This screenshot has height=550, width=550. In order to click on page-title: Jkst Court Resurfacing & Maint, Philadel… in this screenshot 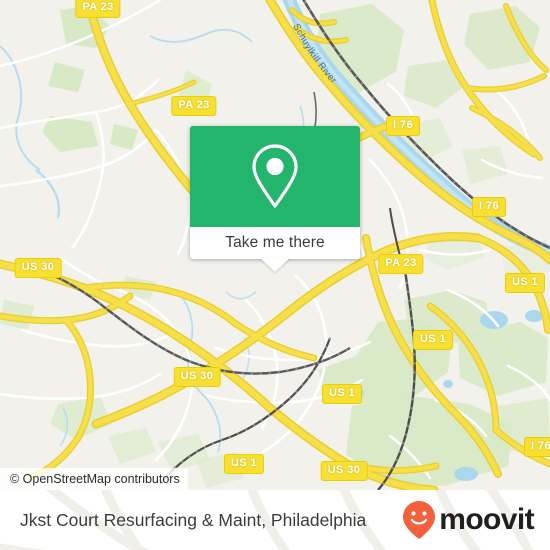, I will do `click(193, 520)`.